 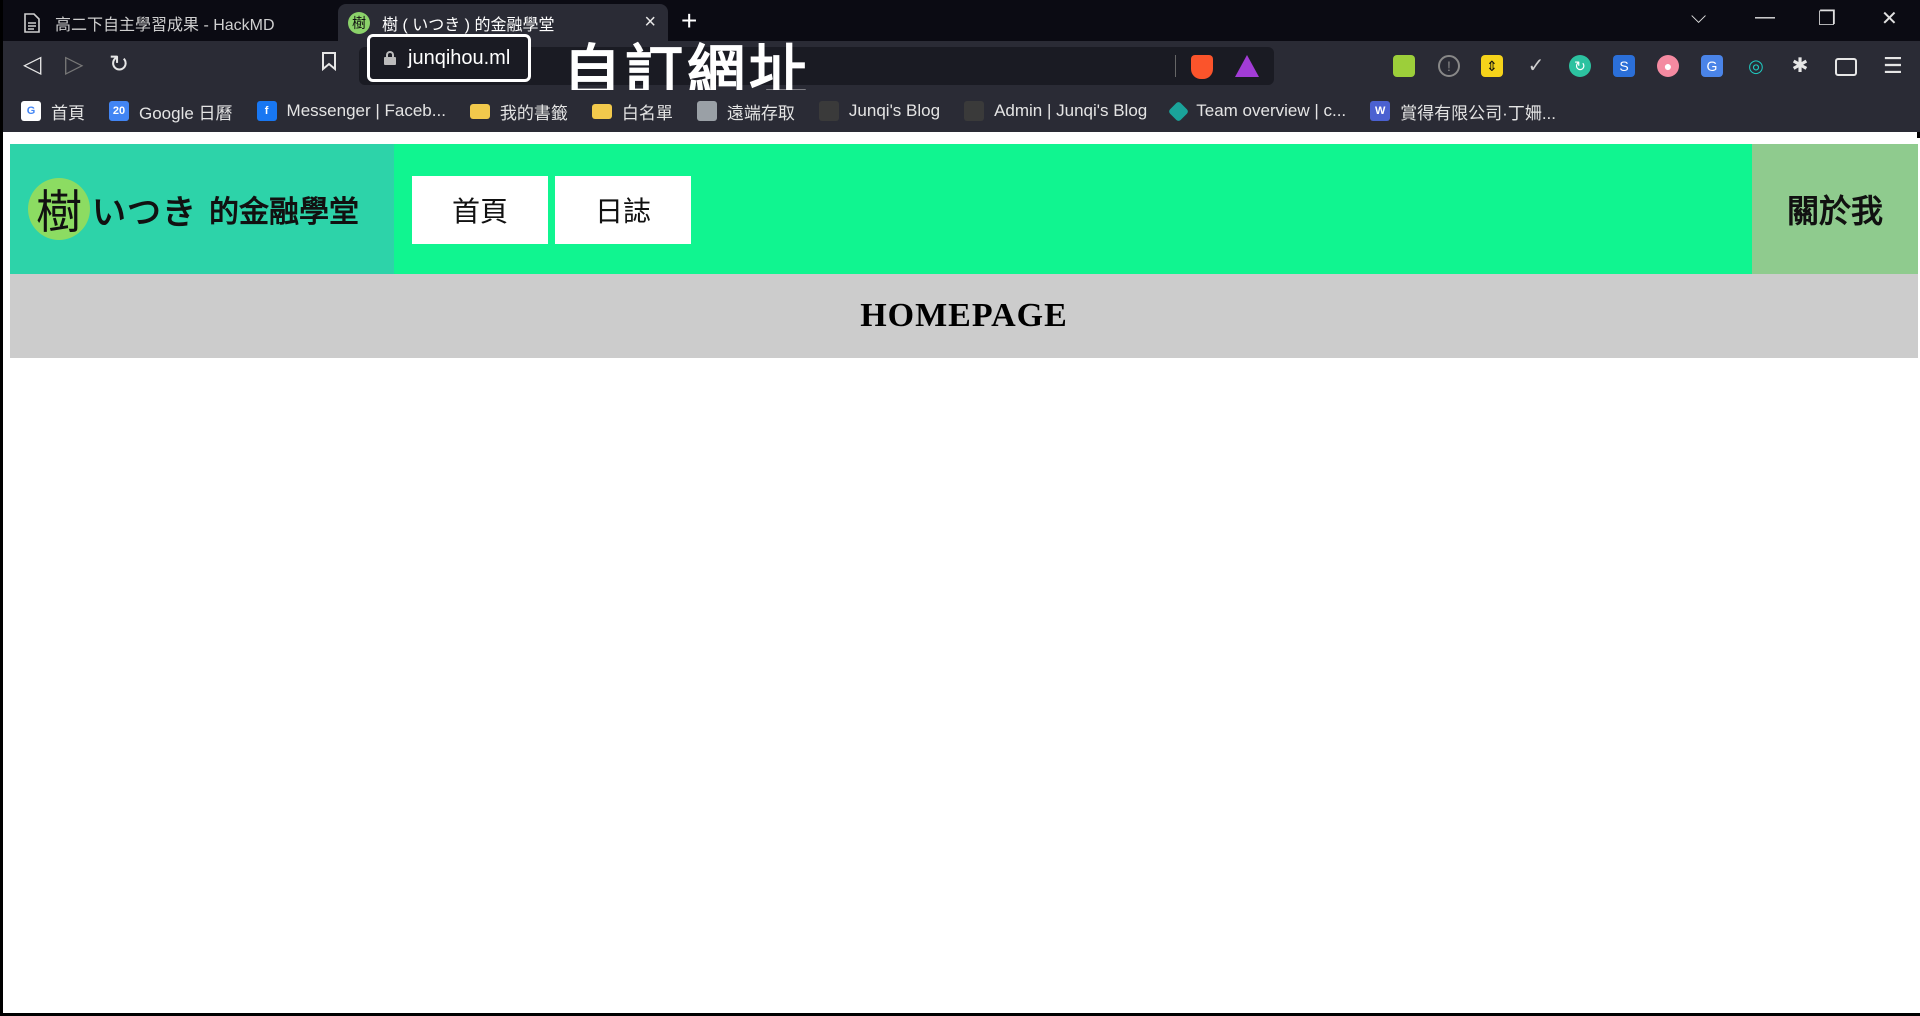 I want to click on brave-shields-icon, so click(x=1202, y=67).